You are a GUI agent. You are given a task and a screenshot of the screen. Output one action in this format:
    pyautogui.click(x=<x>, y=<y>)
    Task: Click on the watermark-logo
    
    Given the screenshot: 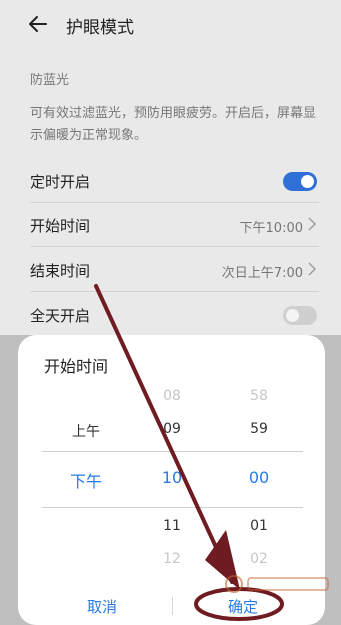 What is the action you would take?
    pyautogui.click(x=279, y=585)
    